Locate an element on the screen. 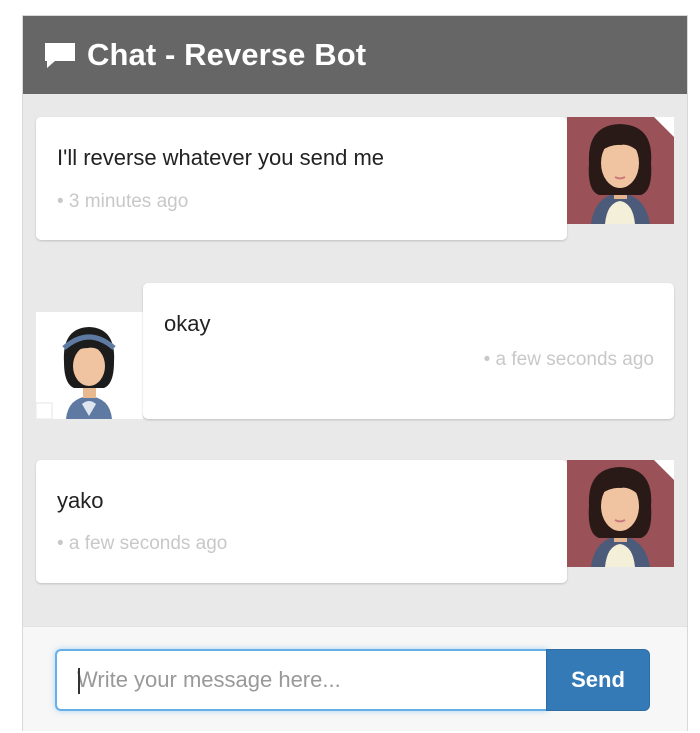 This screenshot has height=733, width=700. message-input is located at coordinates (301, 680).